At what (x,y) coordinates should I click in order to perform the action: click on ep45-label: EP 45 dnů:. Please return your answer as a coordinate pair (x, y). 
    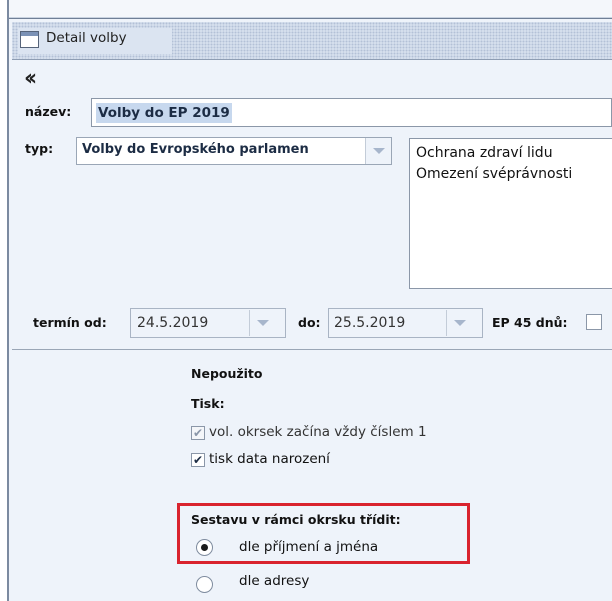
    Looking at the image, I should click on (530, 322).